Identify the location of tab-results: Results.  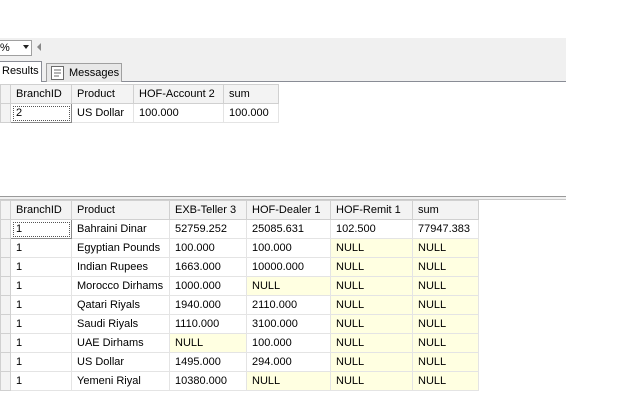
(21, 72).